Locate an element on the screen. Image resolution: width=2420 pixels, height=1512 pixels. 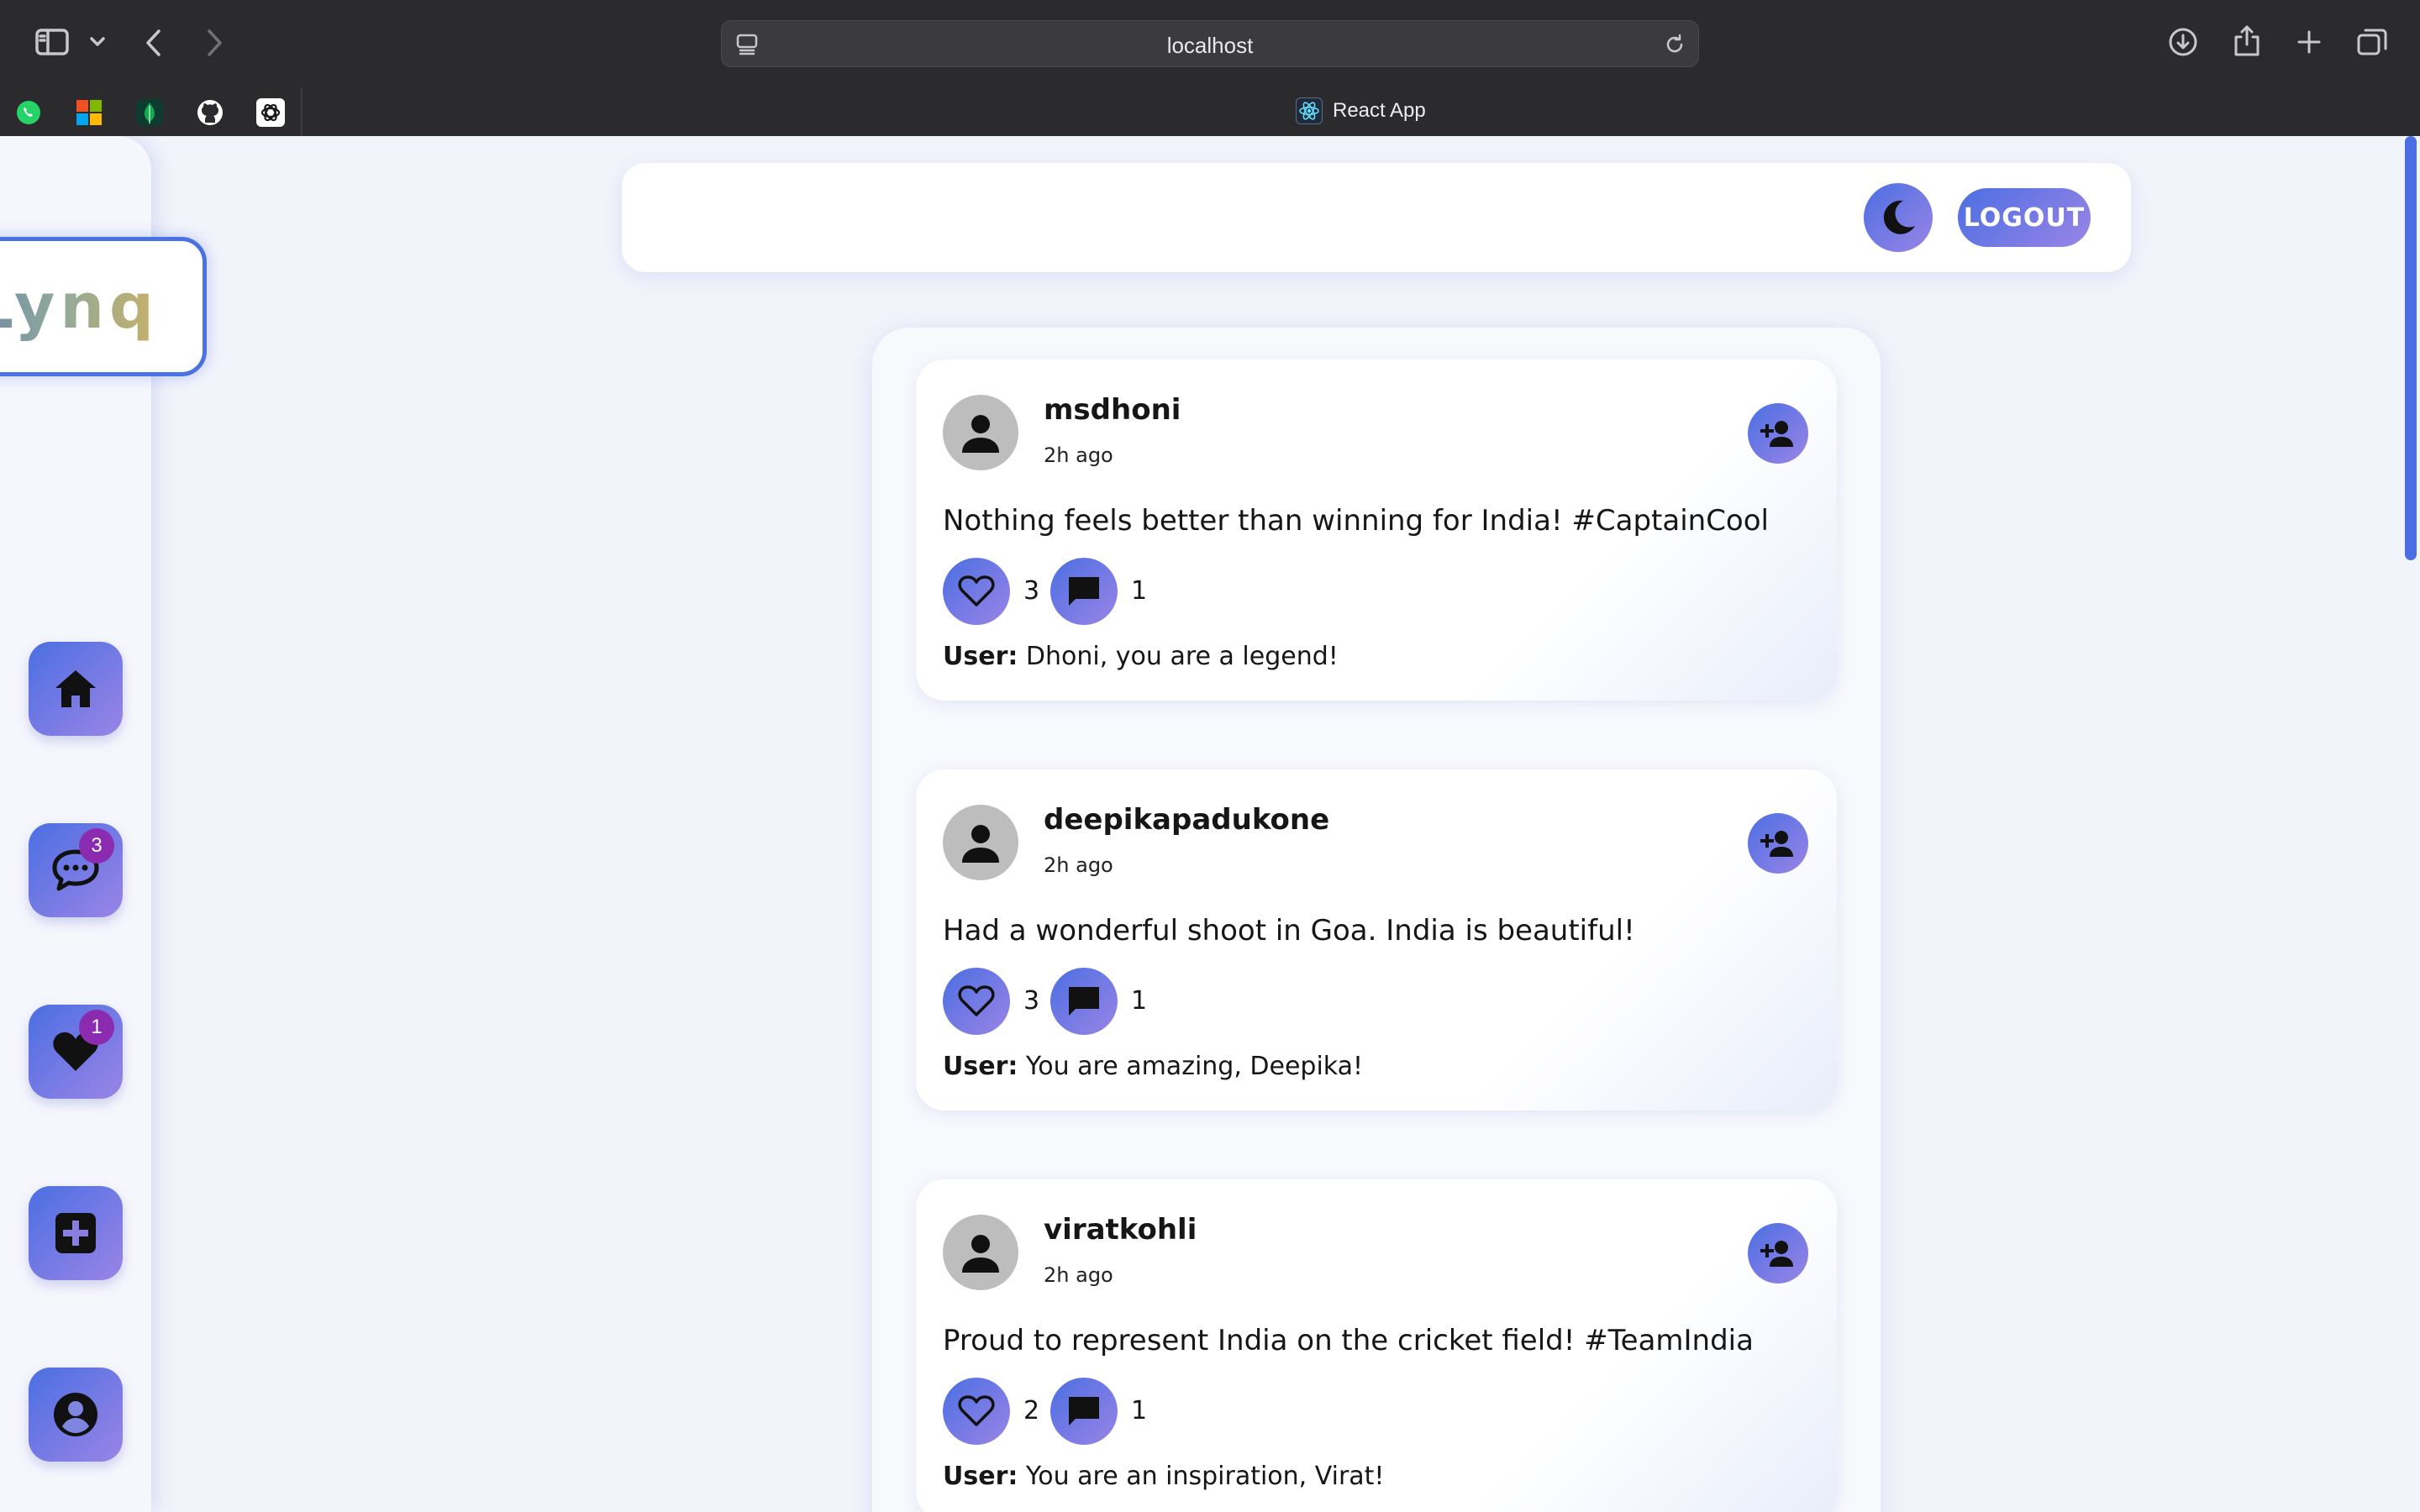
moon-icon is located at coordinates (1899, 217).